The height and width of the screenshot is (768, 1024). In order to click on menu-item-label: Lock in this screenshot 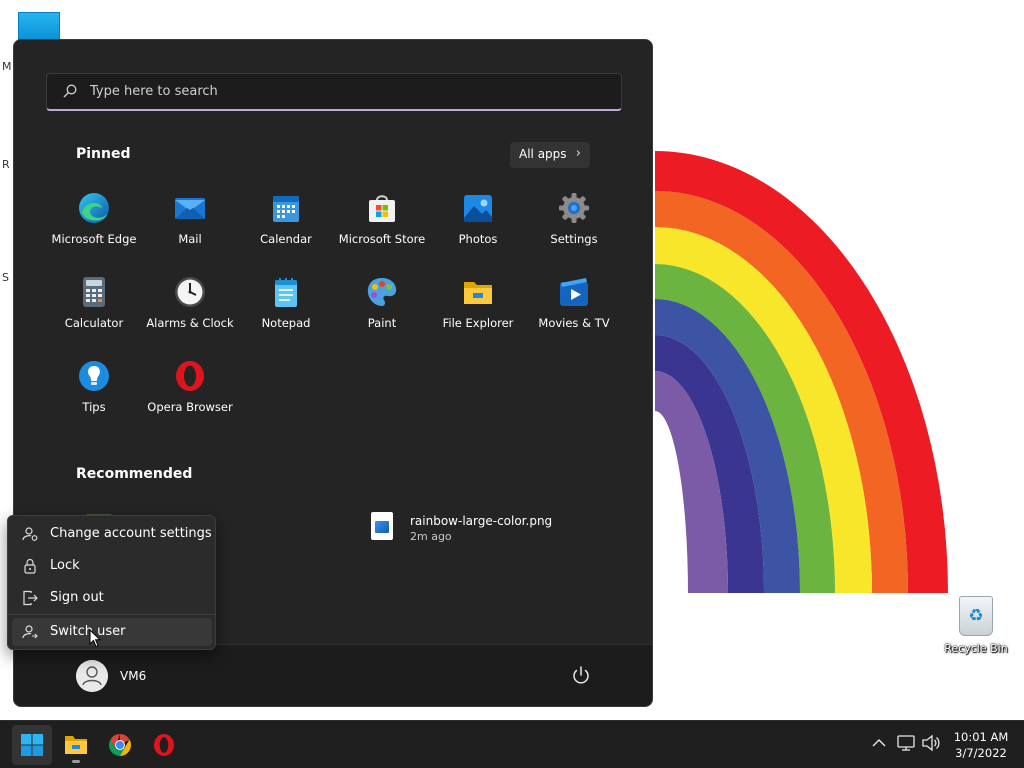, I will do `click(65, 565)`.